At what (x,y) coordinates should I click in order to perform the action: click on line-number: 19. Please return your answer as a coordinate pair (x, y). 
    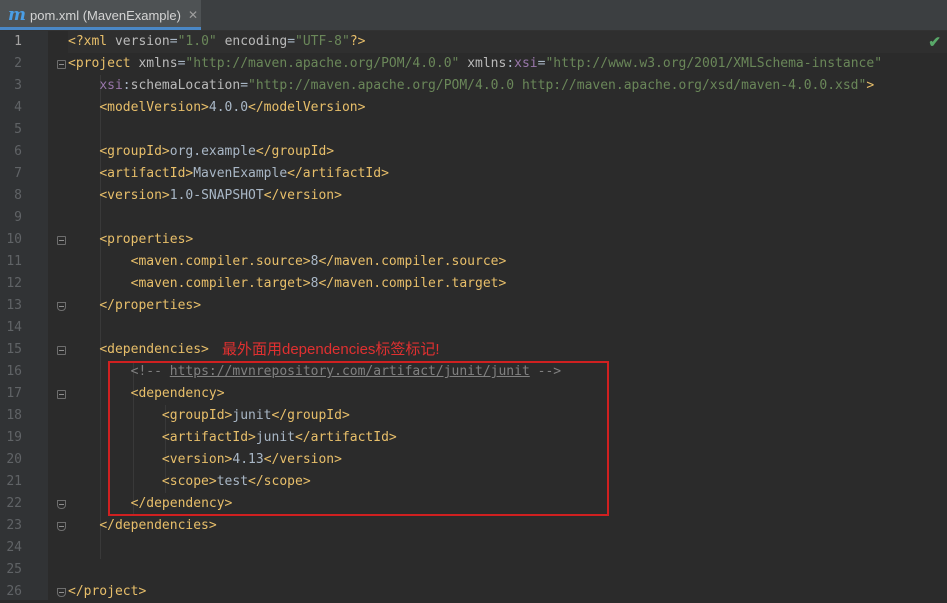
    Looking at the image, I should click on (14, 437).